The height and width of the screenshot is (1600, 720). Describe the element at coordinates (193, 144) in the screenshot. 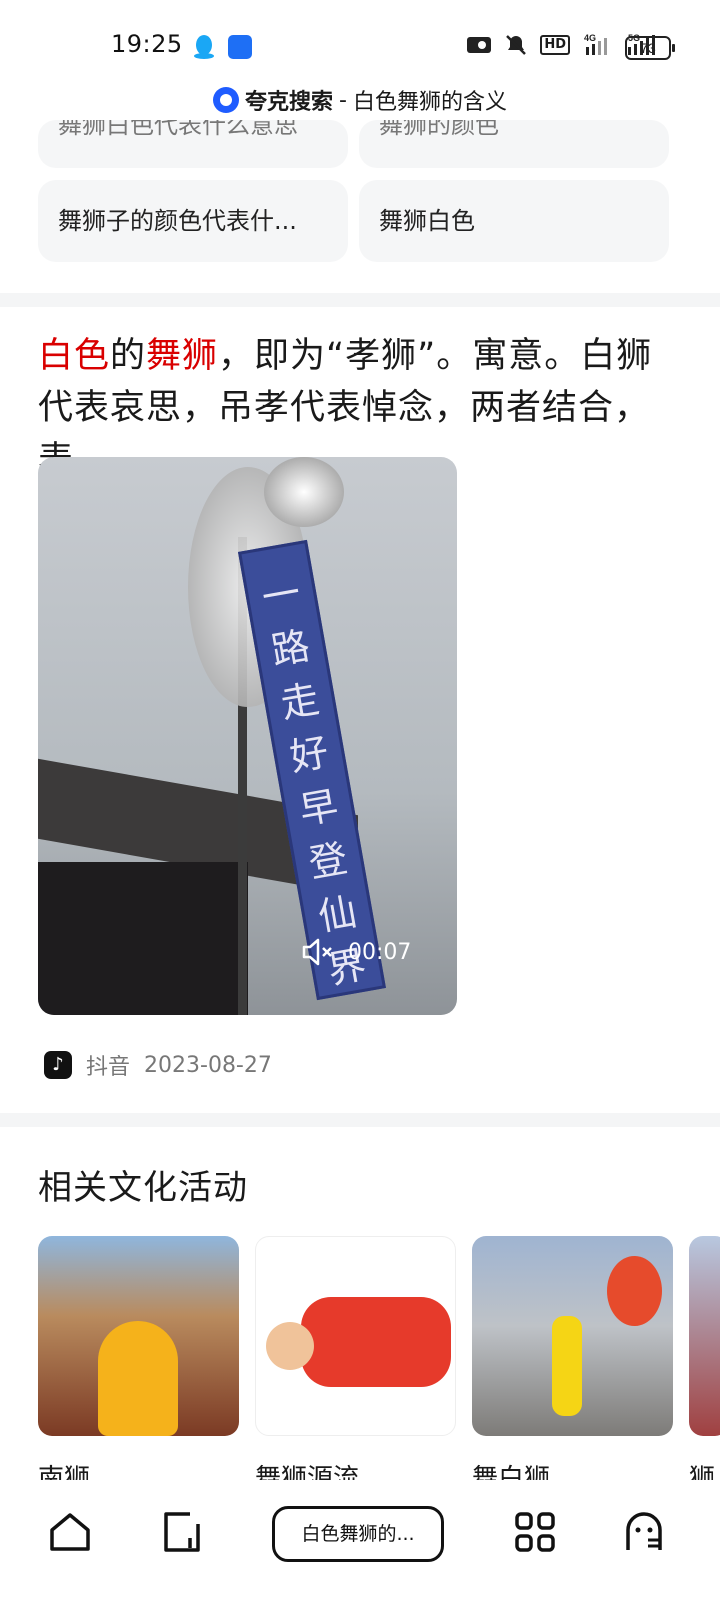

I see `suggestion-chip: 舞狮白色代表什么意思` at that location.